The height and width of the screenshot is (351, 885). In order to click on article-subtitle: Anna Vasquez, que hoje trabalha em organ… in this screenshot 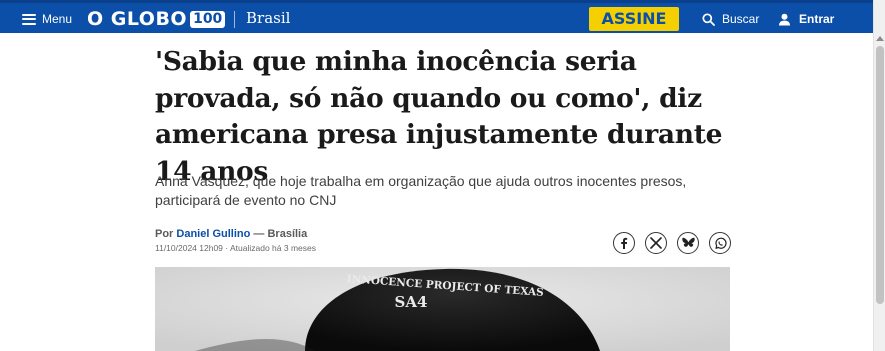, I will do `click(421, 190)`.